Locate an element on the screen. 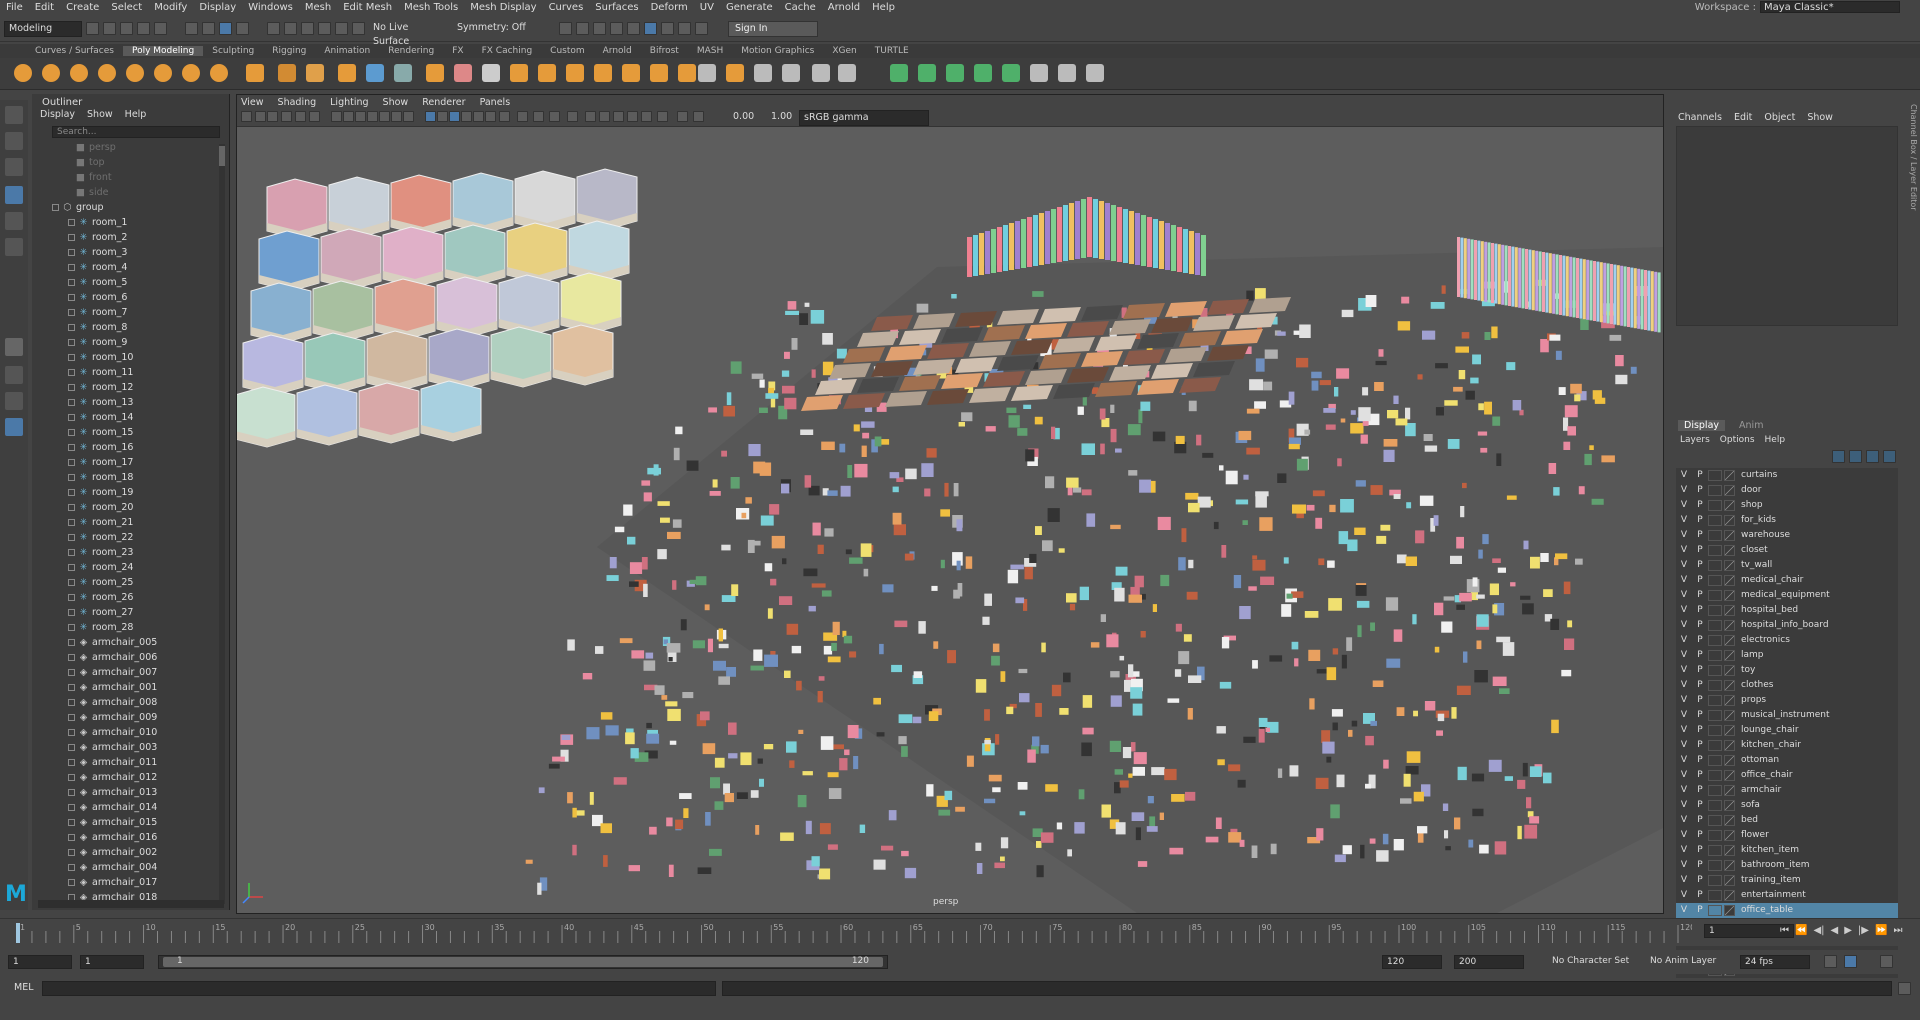 Image resolution: width=1920 pixels, height=1020 pixels. layer-row: V Pbed is located at coordinates (1787, 820).